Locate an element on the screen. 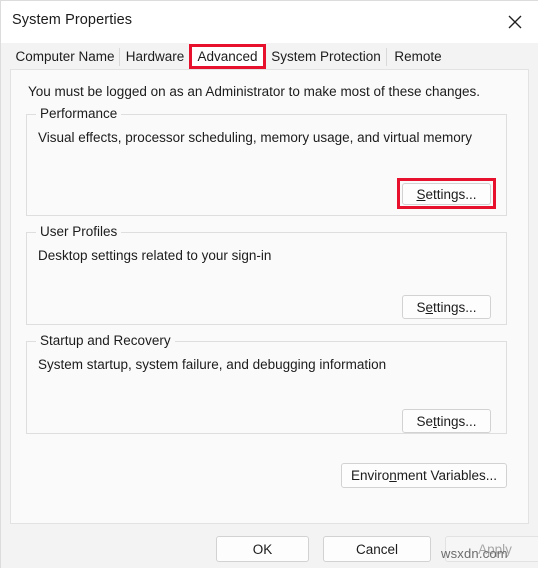 The image size is (538, 568). tab-computer-name: Computer Name is located at coordinates (65, 56).